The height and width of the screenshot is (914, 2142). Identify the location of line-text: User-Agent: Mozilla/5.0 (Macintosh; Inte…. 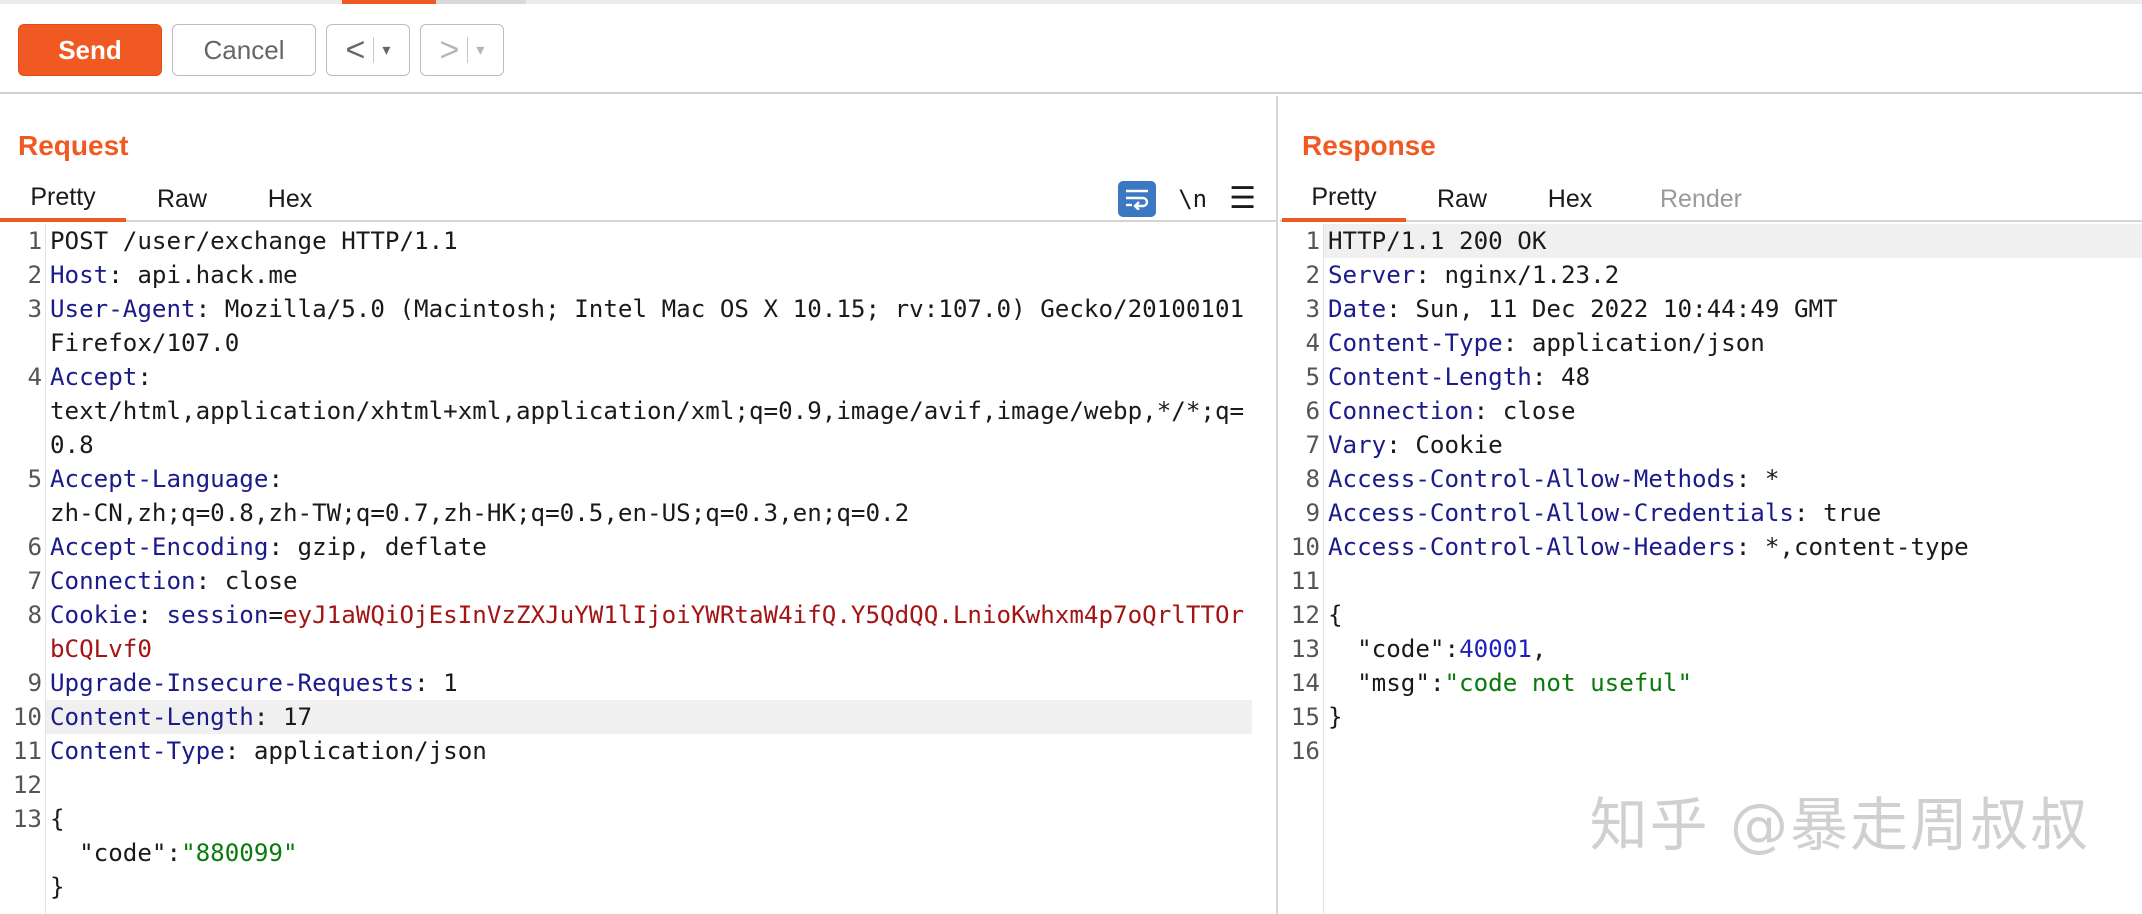
(649, 326).